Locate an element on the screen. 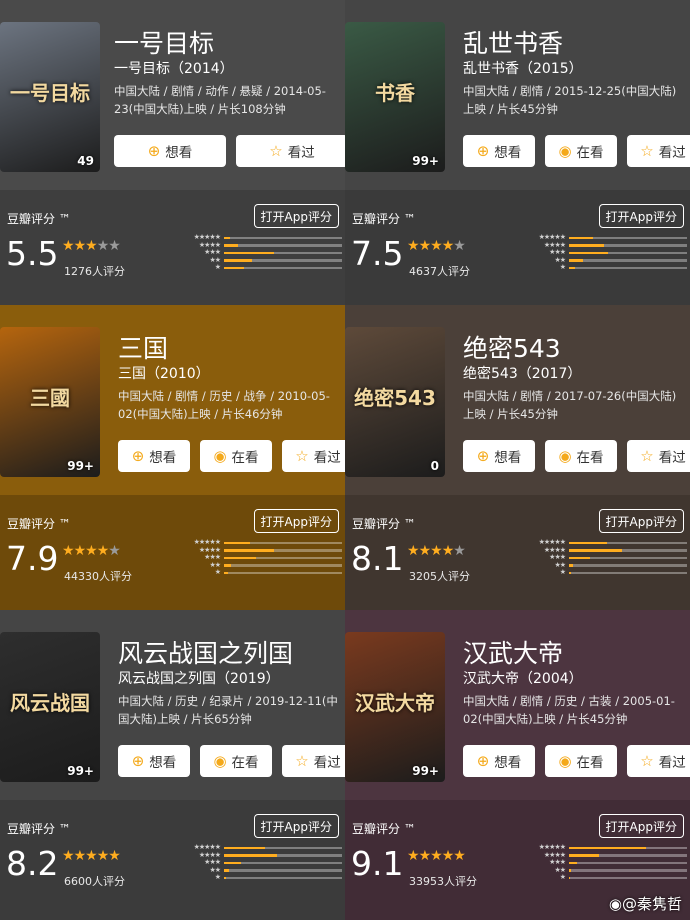 The width and height of the screenshot is (690, 920). movie-original-title: 绝密543（2017） is located at coordinates (522, 374).